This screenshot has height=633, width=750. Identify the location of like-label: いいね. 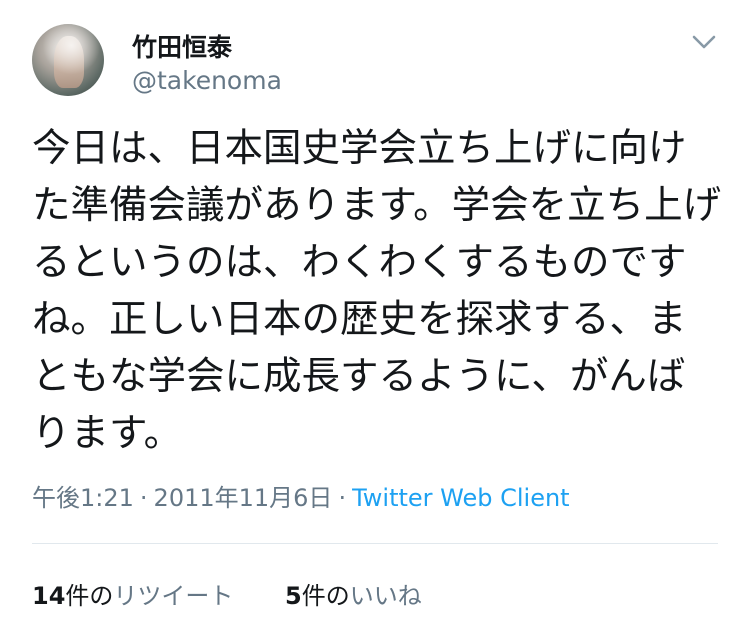
(385, 596).